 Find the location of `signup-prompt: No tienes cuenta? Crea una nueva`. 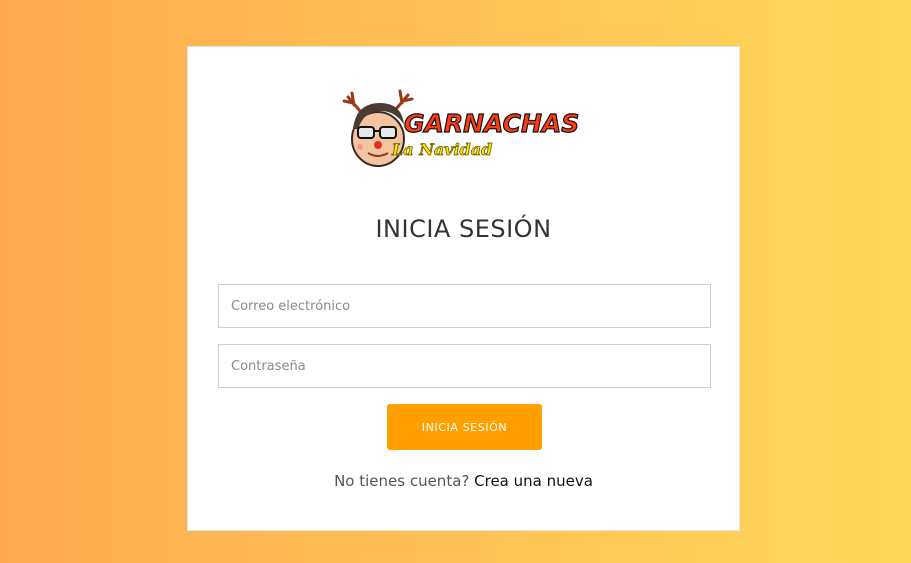

signup-prompt: No tienes cuenta? Crea una nueva is located at coordinates (463, 481).